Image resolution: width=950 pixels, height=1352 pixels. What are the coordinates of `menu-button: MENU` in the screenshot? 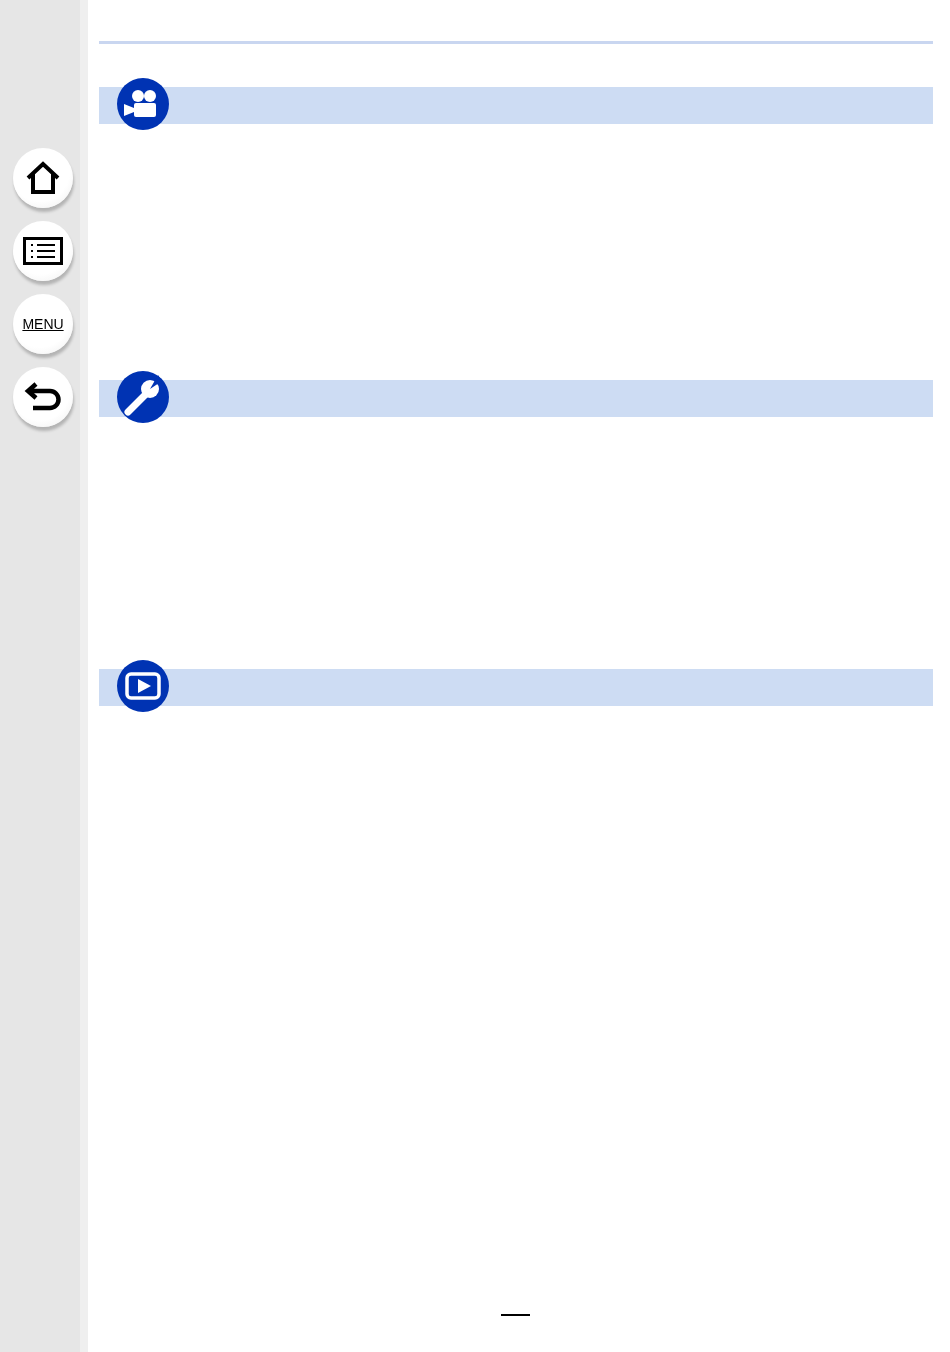 It's located at (43, 324).